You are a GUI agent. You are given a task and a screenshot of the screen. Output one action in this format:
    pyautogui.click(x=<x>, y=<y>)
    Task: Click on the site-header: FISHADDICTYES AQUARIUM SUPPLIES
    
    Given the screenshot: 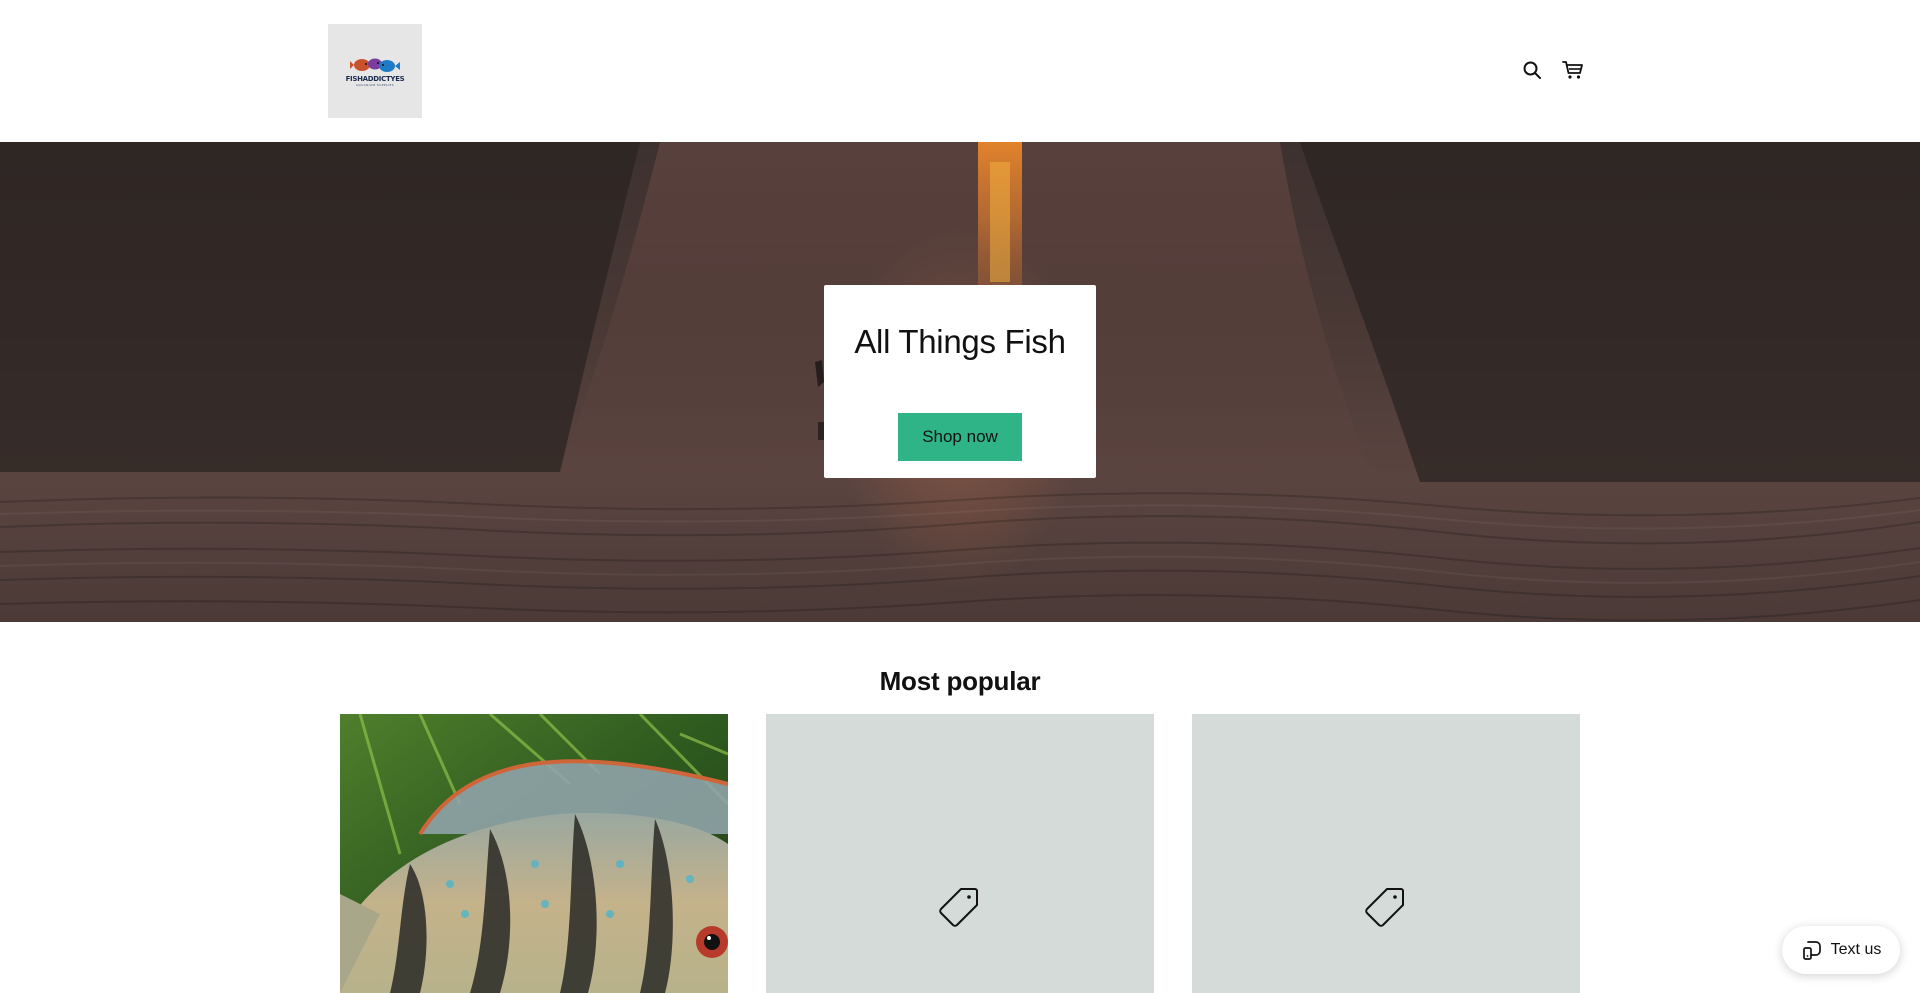 What is the action you would take?
    pyautogui.click(x=960, y=71)
    